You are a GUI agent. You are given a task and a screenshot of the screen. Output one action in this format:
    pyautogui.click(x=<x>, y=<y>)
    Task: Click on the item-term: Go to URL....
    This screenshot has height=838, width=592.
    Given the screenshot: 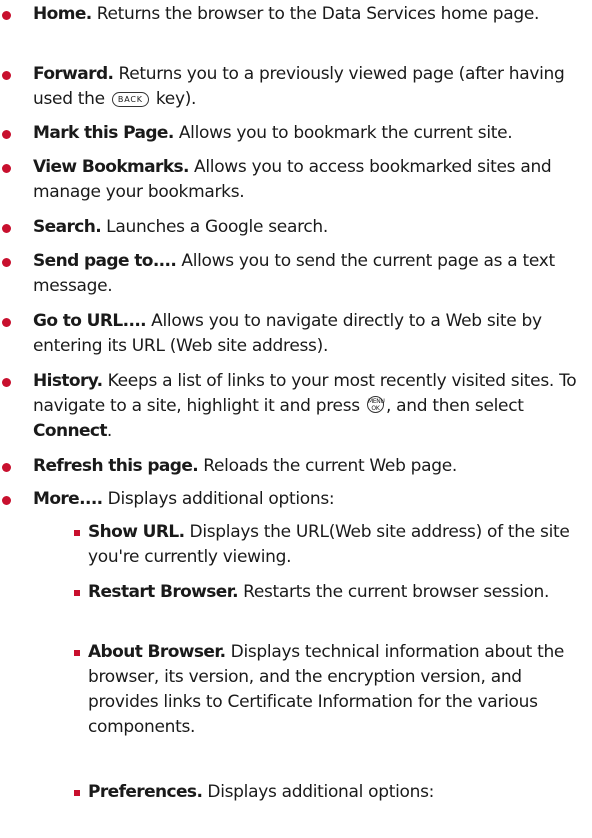 What is the action you would take?
    pyautogui.click(x=90, y=321)
    